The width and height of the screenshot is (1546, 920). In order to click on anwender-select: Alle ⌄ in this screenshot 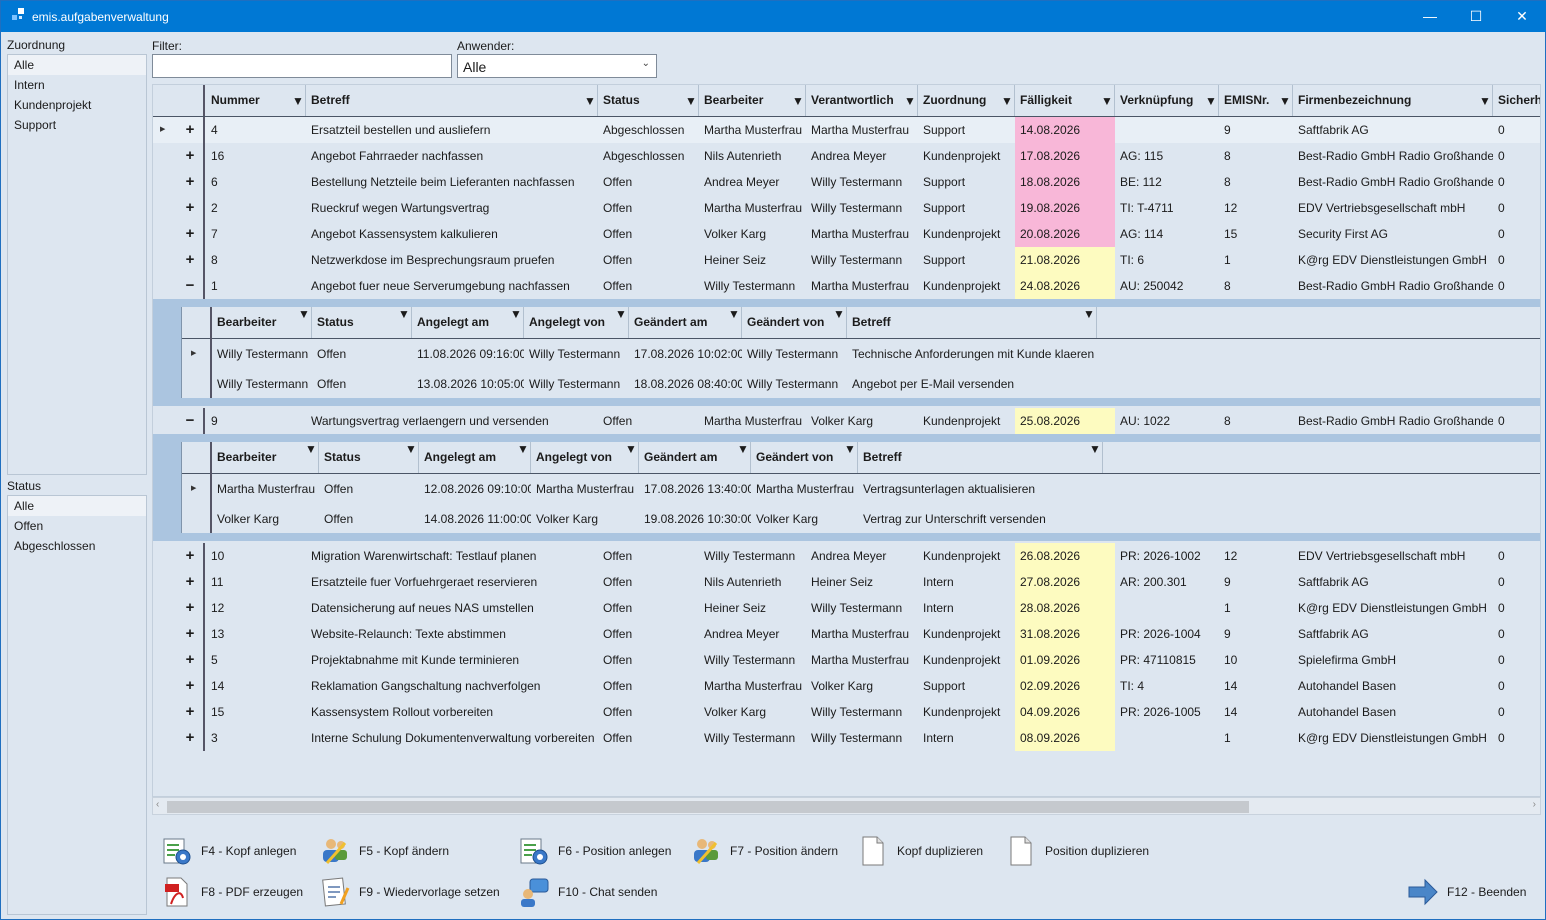, I will do `click(557, 66)`.